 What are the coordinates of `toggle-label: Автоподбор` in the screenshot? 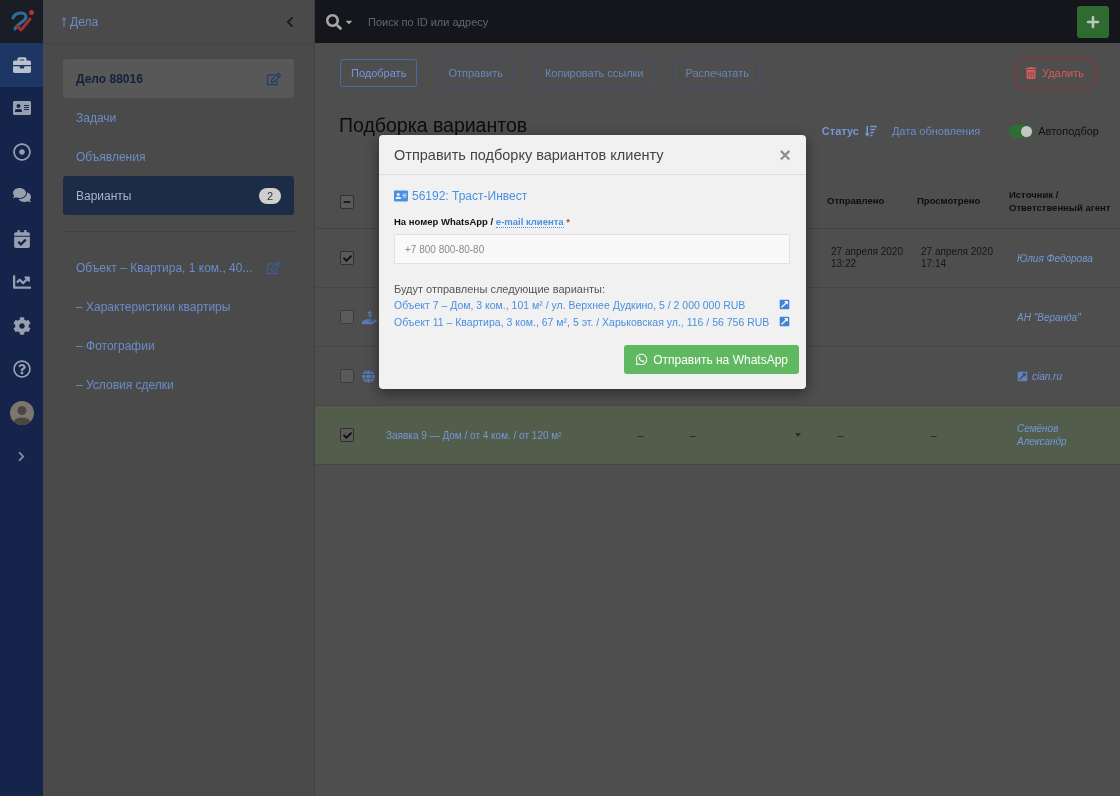 It's located at (1068, 131).